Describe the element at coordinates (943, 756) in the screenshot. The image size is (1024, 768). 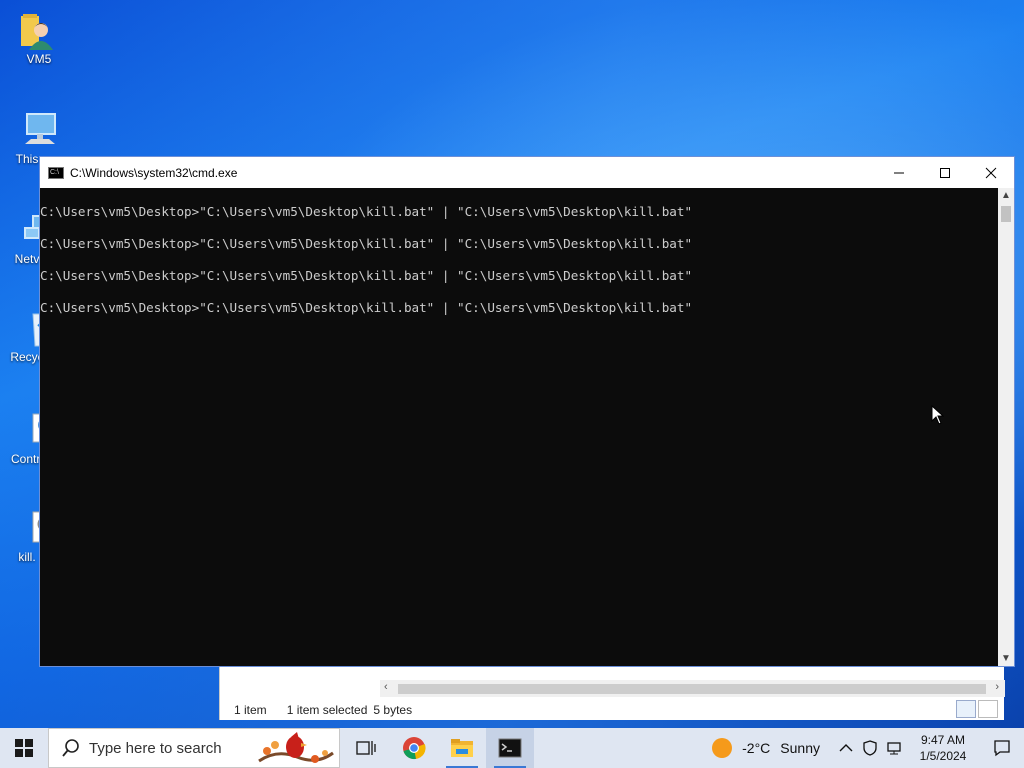
I see `clock-date: 1/5/2024` at that location.